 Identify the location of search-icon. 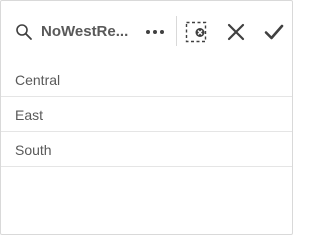
(24, 32).